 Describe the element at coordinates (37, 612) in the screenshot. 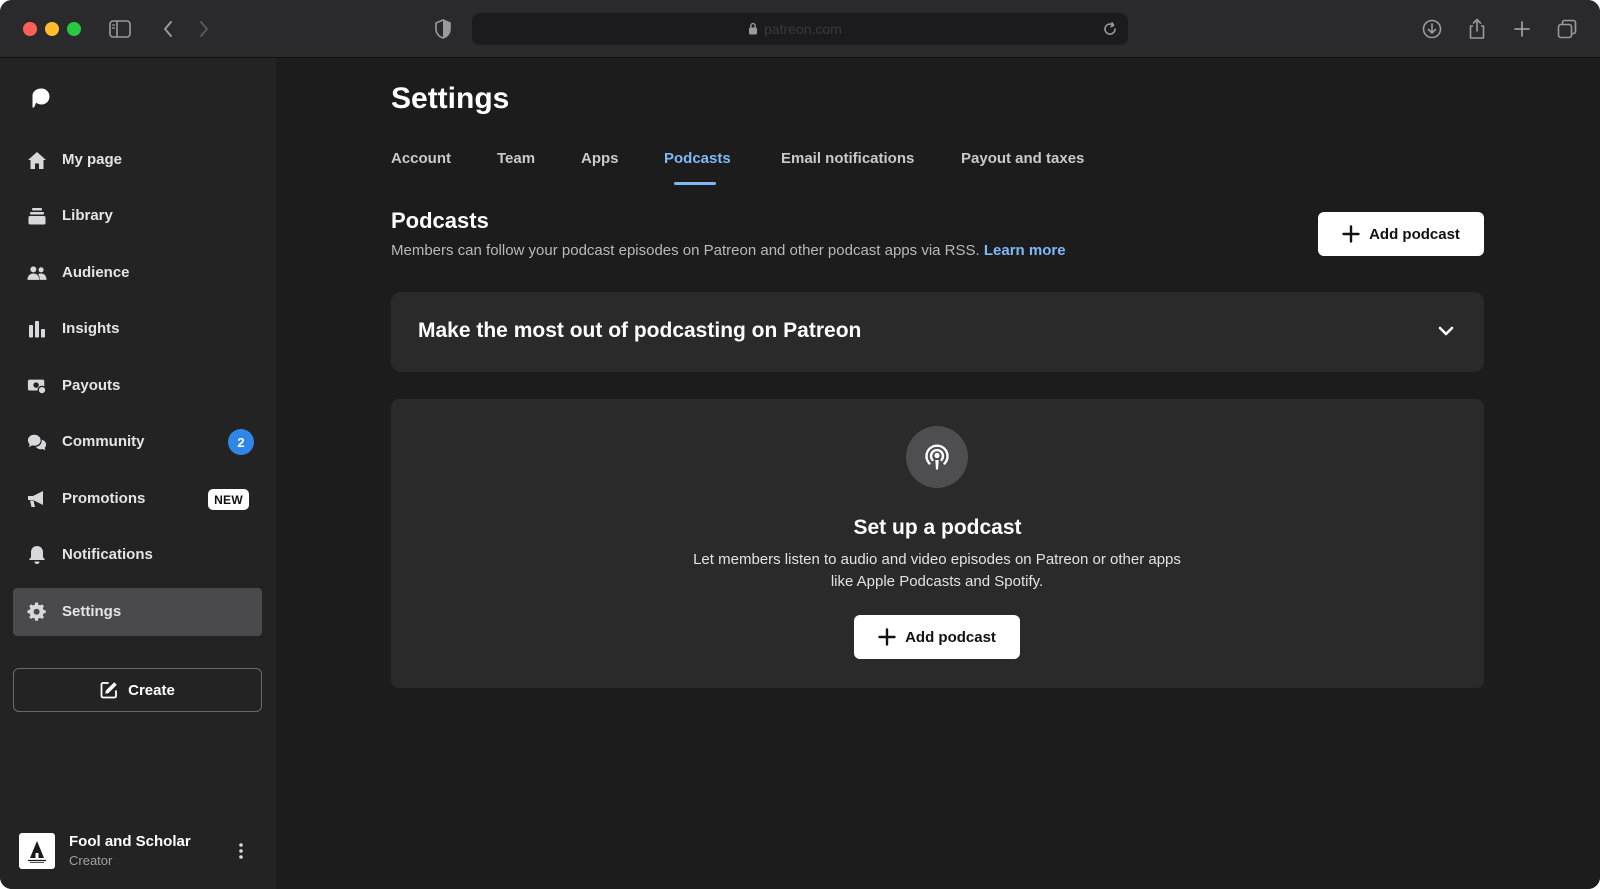

I see `settings-icon` at that location.